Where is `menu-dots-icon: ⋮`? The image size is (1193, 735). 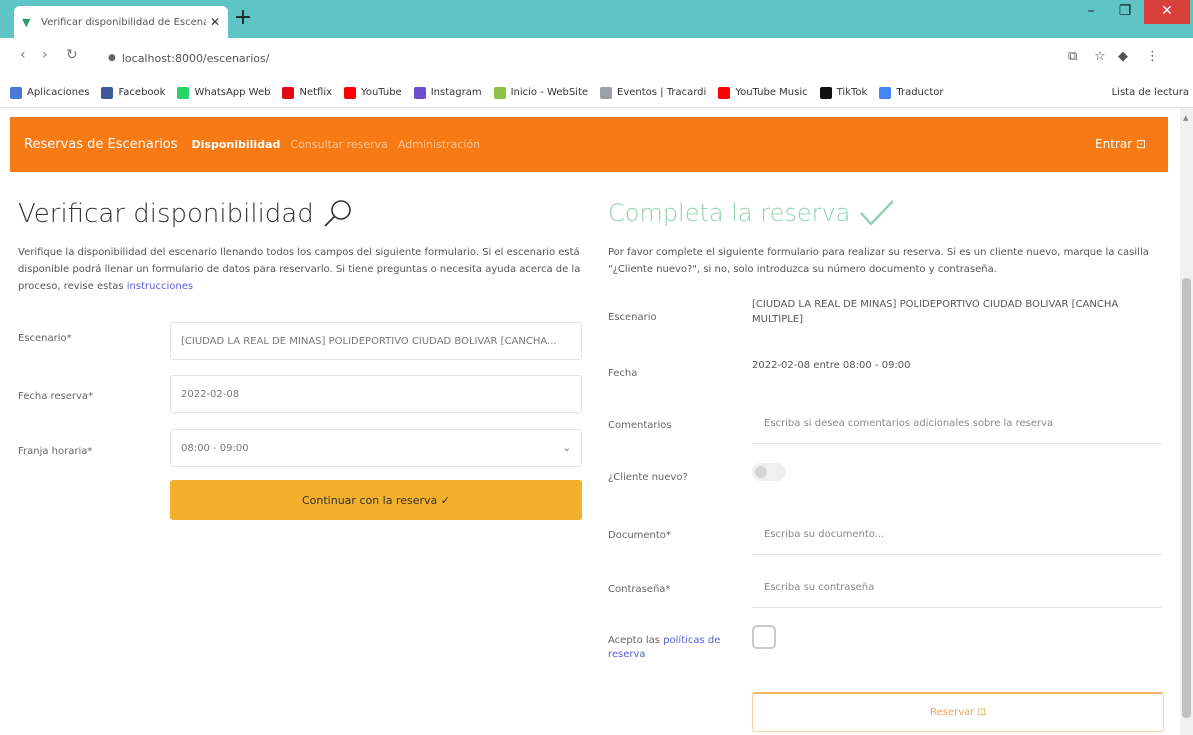 menu-dots-icon: ⋮ is located at coordinates (1152, 56).